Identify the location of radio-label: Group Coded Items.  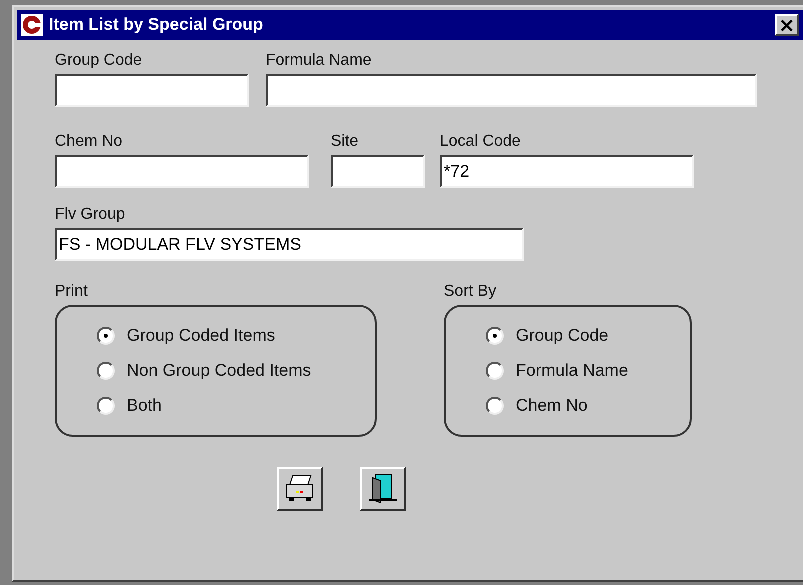
(201, 336).